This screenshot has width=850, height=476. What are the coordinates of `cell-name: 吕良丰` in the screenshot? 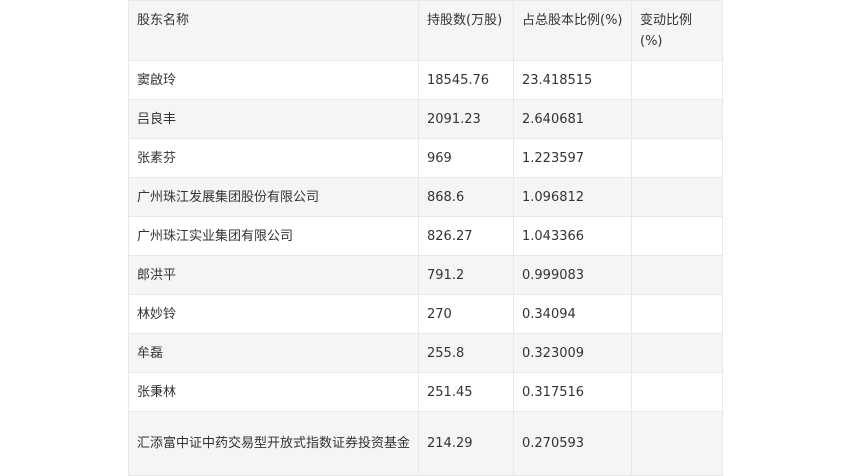 It's located at (273, 119).